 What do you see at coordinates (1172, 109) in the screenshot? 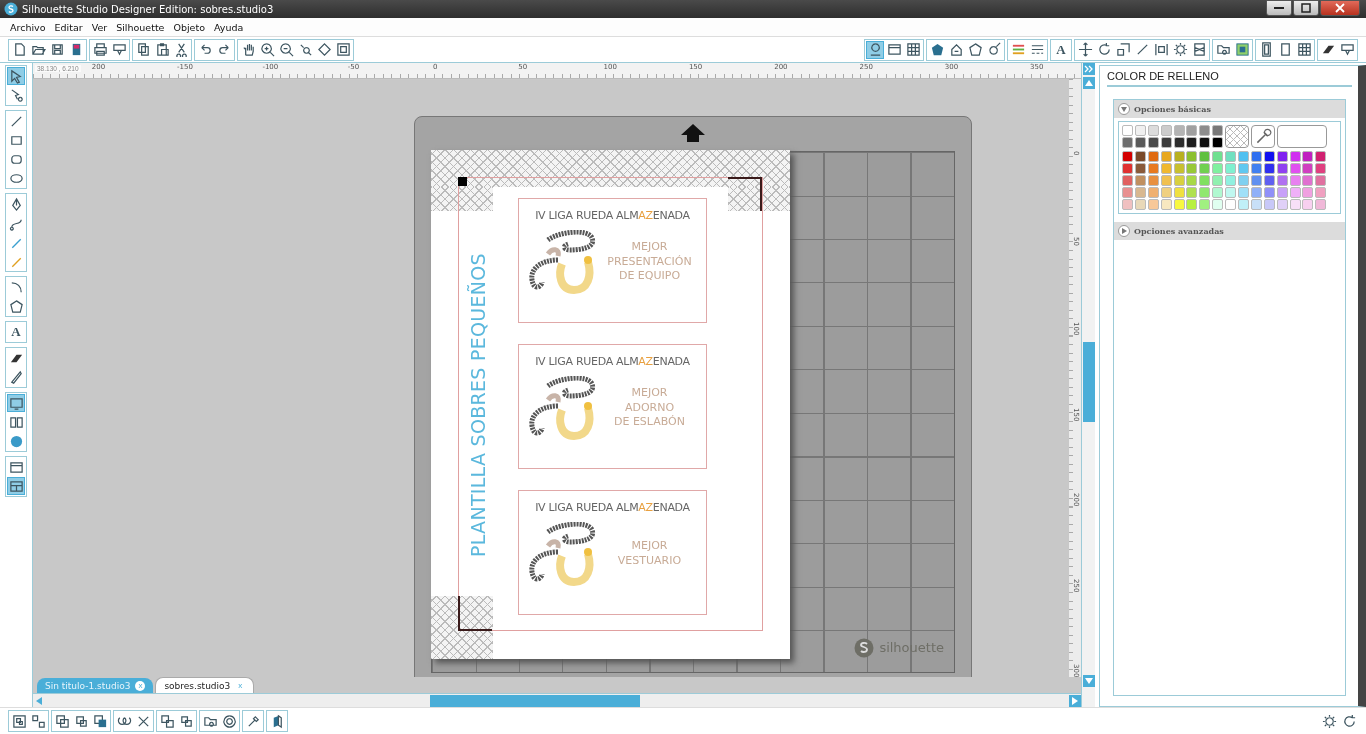
I see `section-label: Opciones básicas` at bounding box center [1172, 109].